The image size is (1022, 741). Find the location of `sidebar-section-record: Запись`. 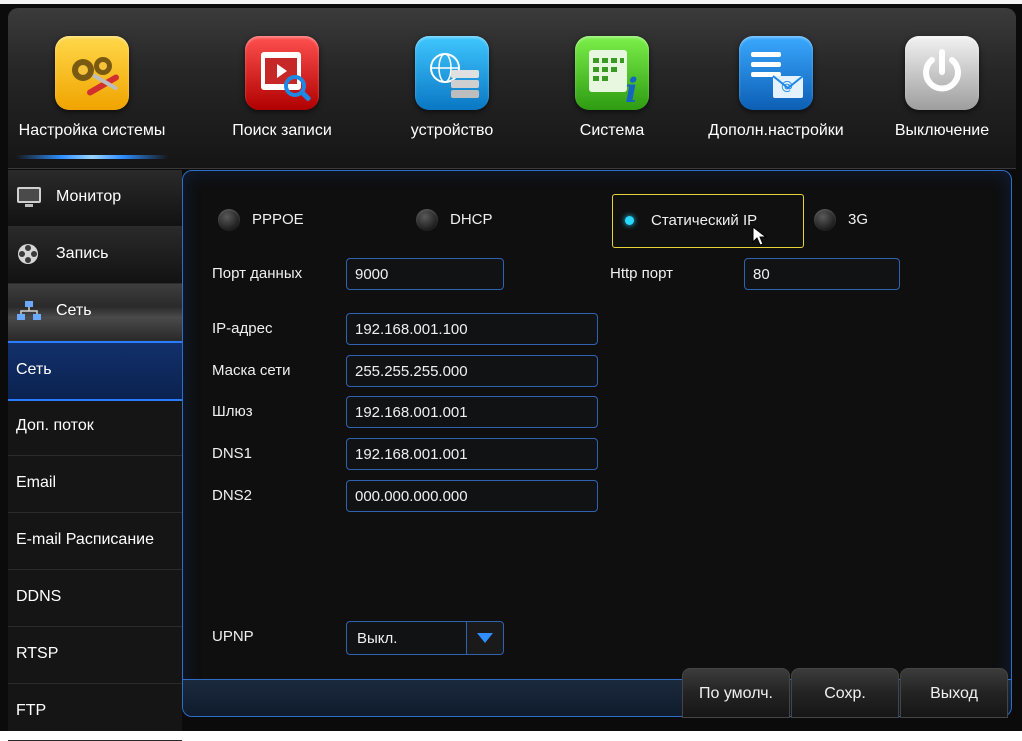

sidebar-section-record: Запись is located at coordinates (95, 255).